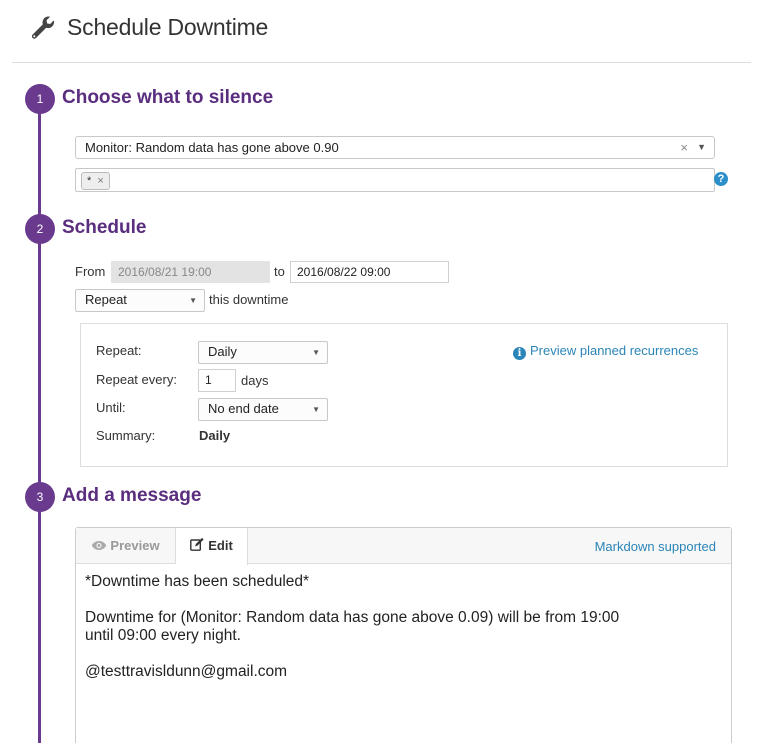 This screenshot has width=759, height=743. Describe the element at coordinates (135, 545) in the screenshot. I see `tab-preview-label: Preview` at that location.